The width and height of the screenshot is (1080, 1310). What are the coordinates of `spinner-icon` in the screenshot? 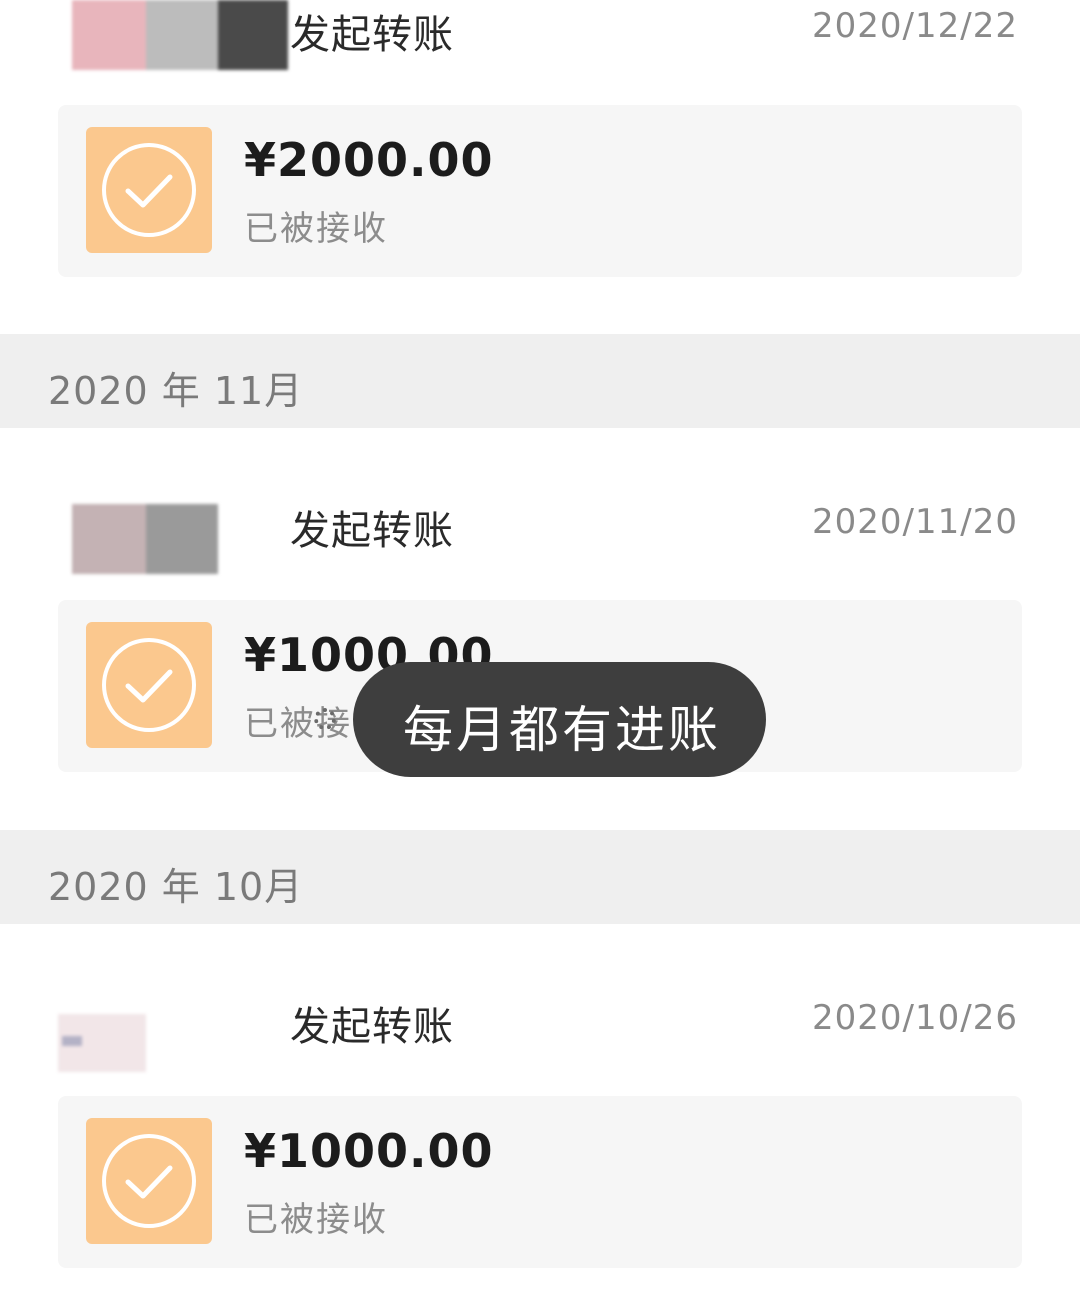 It's located at (325, 719).